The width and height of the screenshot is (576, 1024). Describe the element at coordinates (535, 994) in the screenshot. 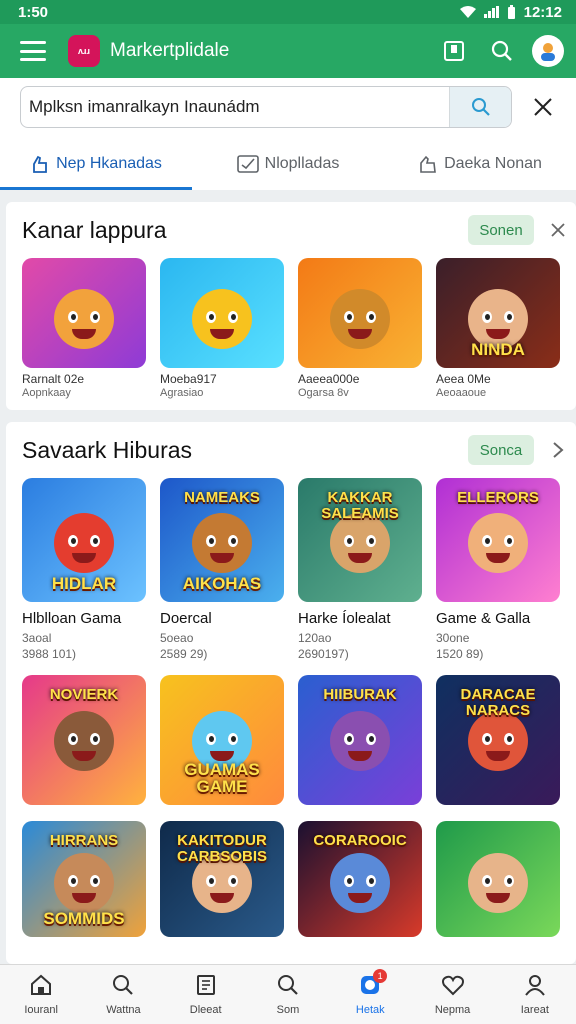

I see `nav-item-iareat: Iareat` at that location.